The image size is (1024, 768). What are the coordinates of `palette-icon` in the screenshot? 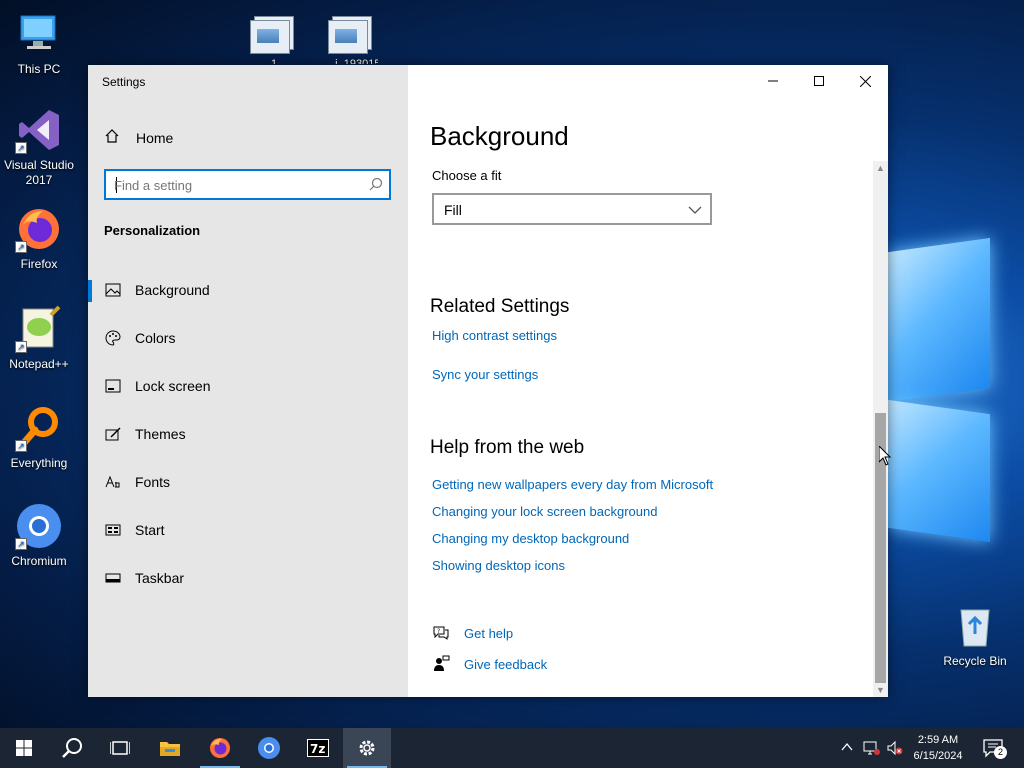 It's located at (113, 338).